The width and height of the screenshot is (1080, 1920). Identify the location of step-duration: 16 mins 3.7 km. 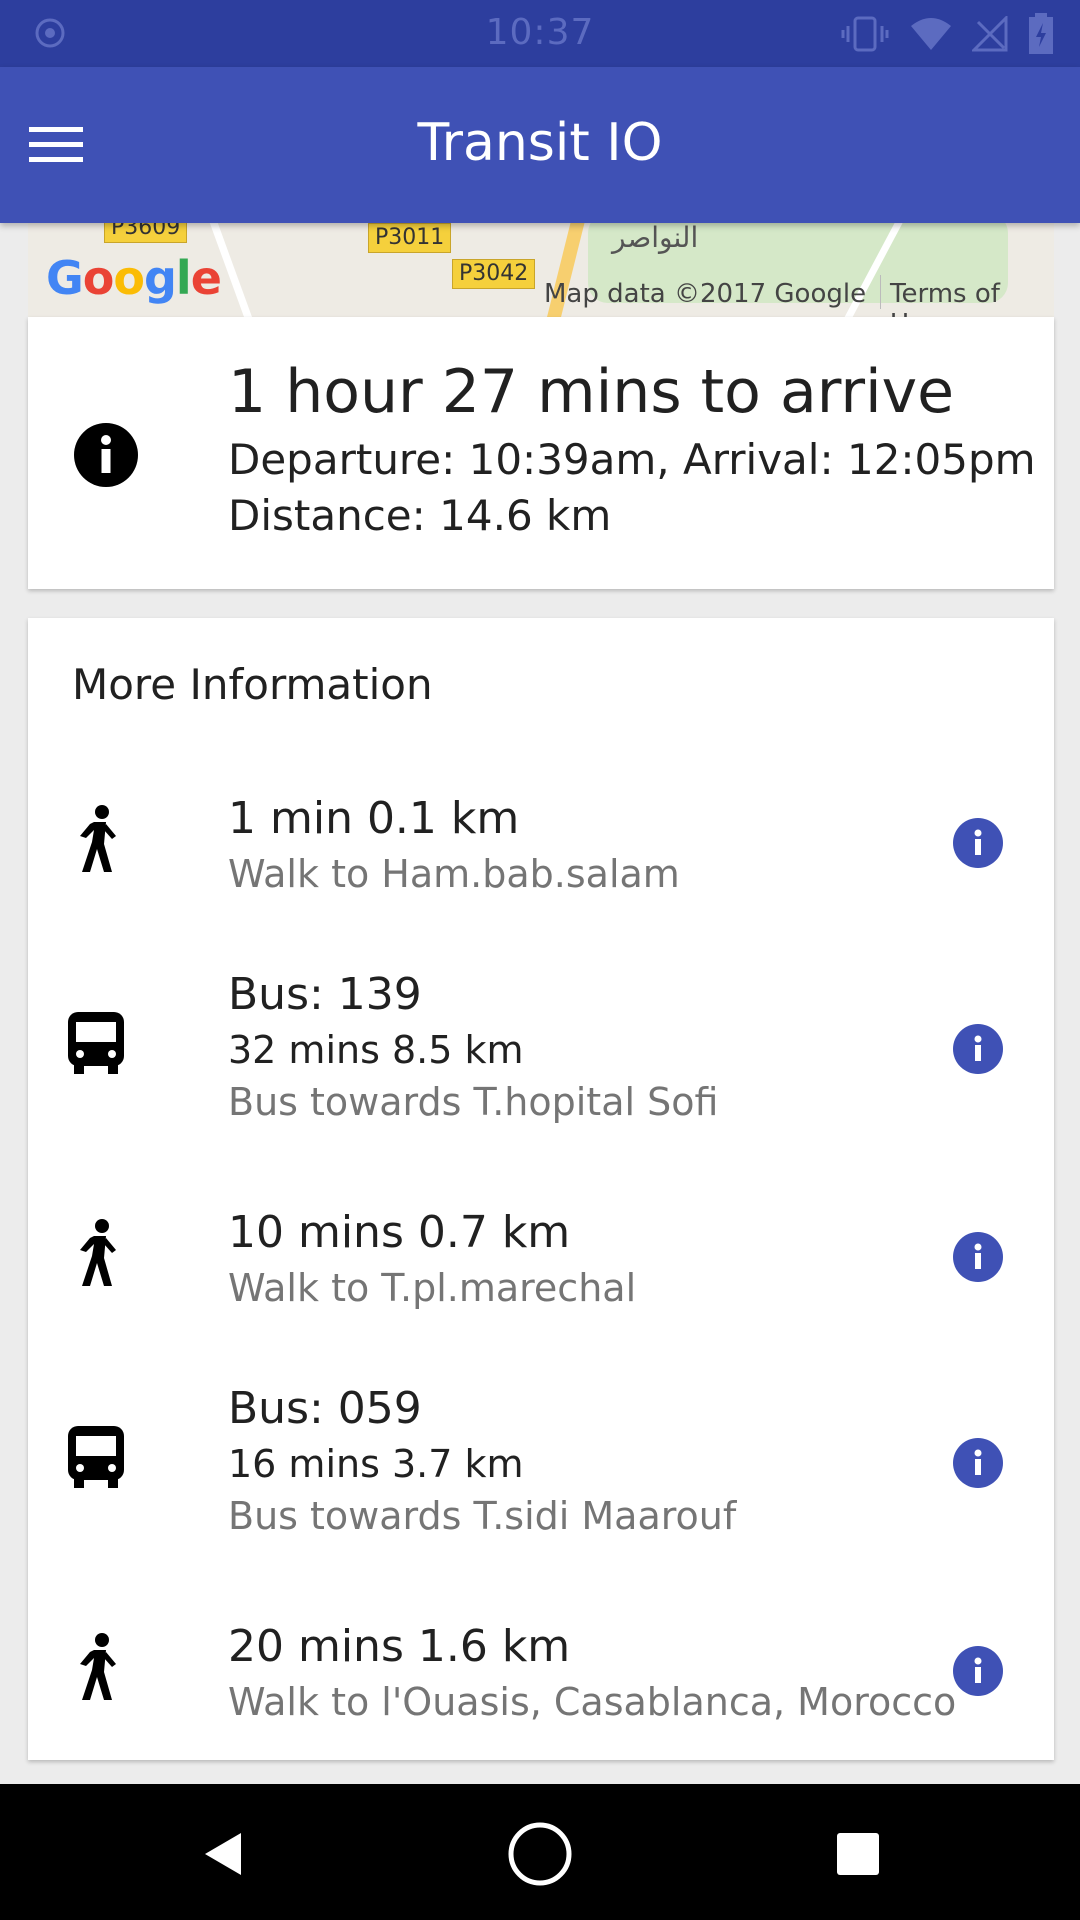
(376, 1464).